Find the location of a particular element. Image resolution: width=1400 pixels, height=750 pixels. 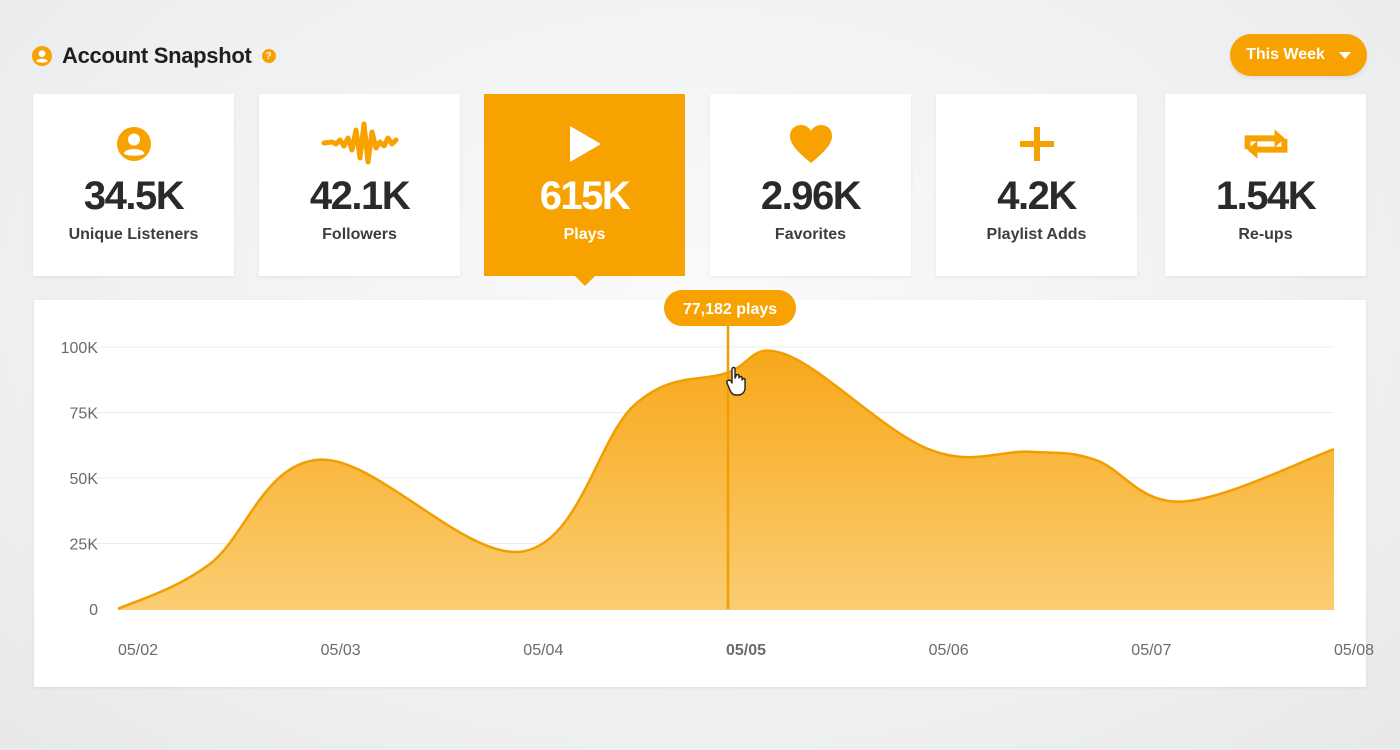

stat-value: 4.2K is located at coordinates (1037, 196).